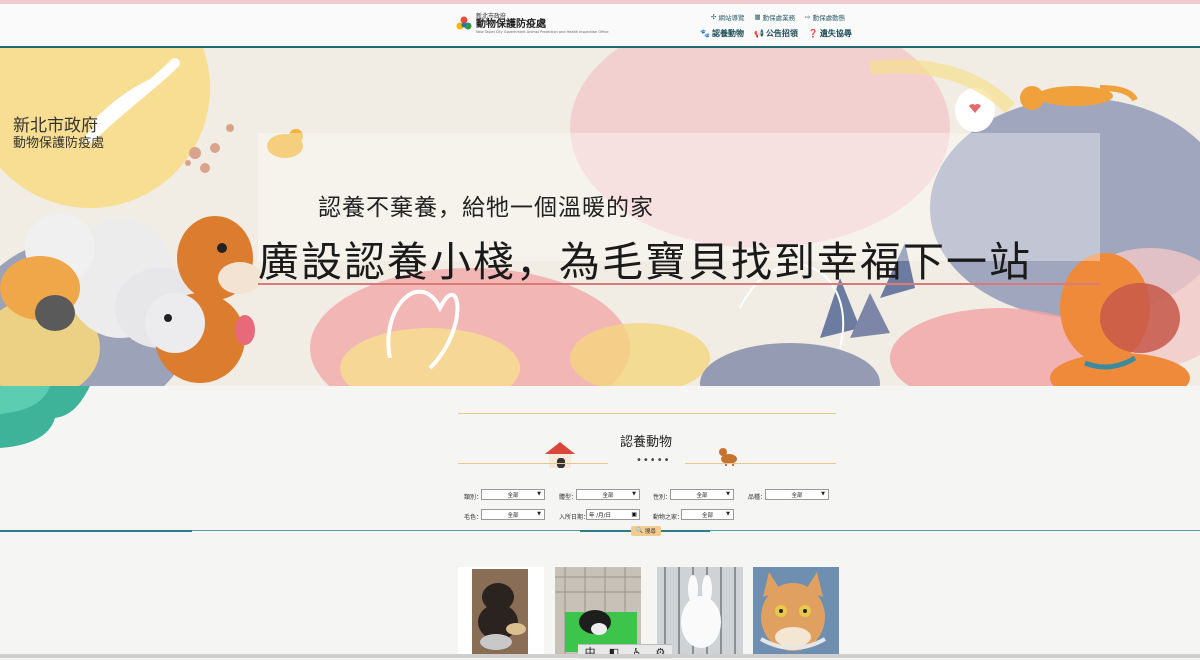  What do you see at coordinates (511, 24) in the screenshot?
I see `logo-main-text: 動物保護防疫處` at bounding box center [511, 24].